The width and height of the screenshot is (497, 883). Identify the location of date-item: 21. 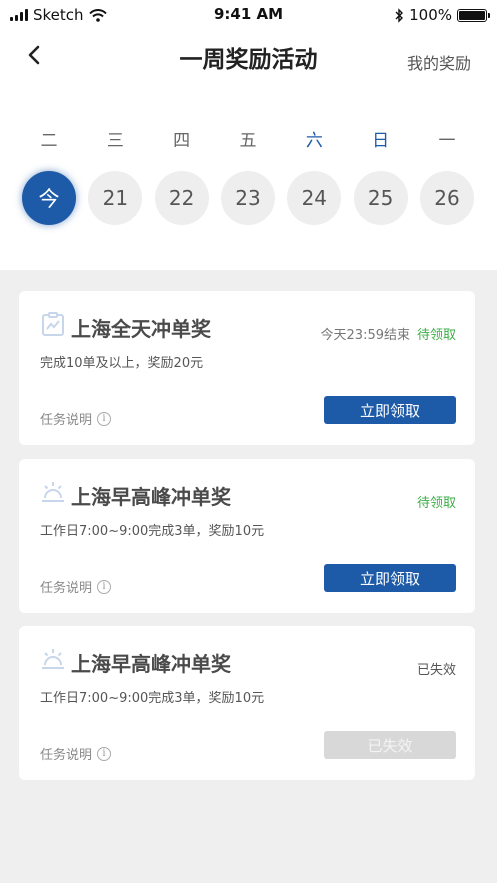
(115, 198).